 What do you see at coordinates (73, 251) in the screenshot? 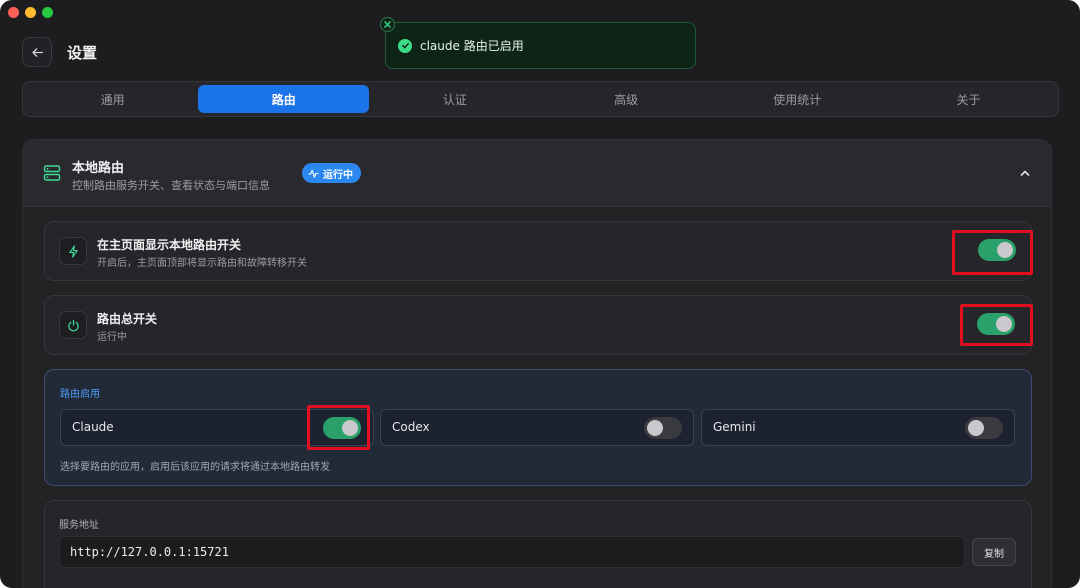
I see `zap-icon` at bounding box center [73, 251].